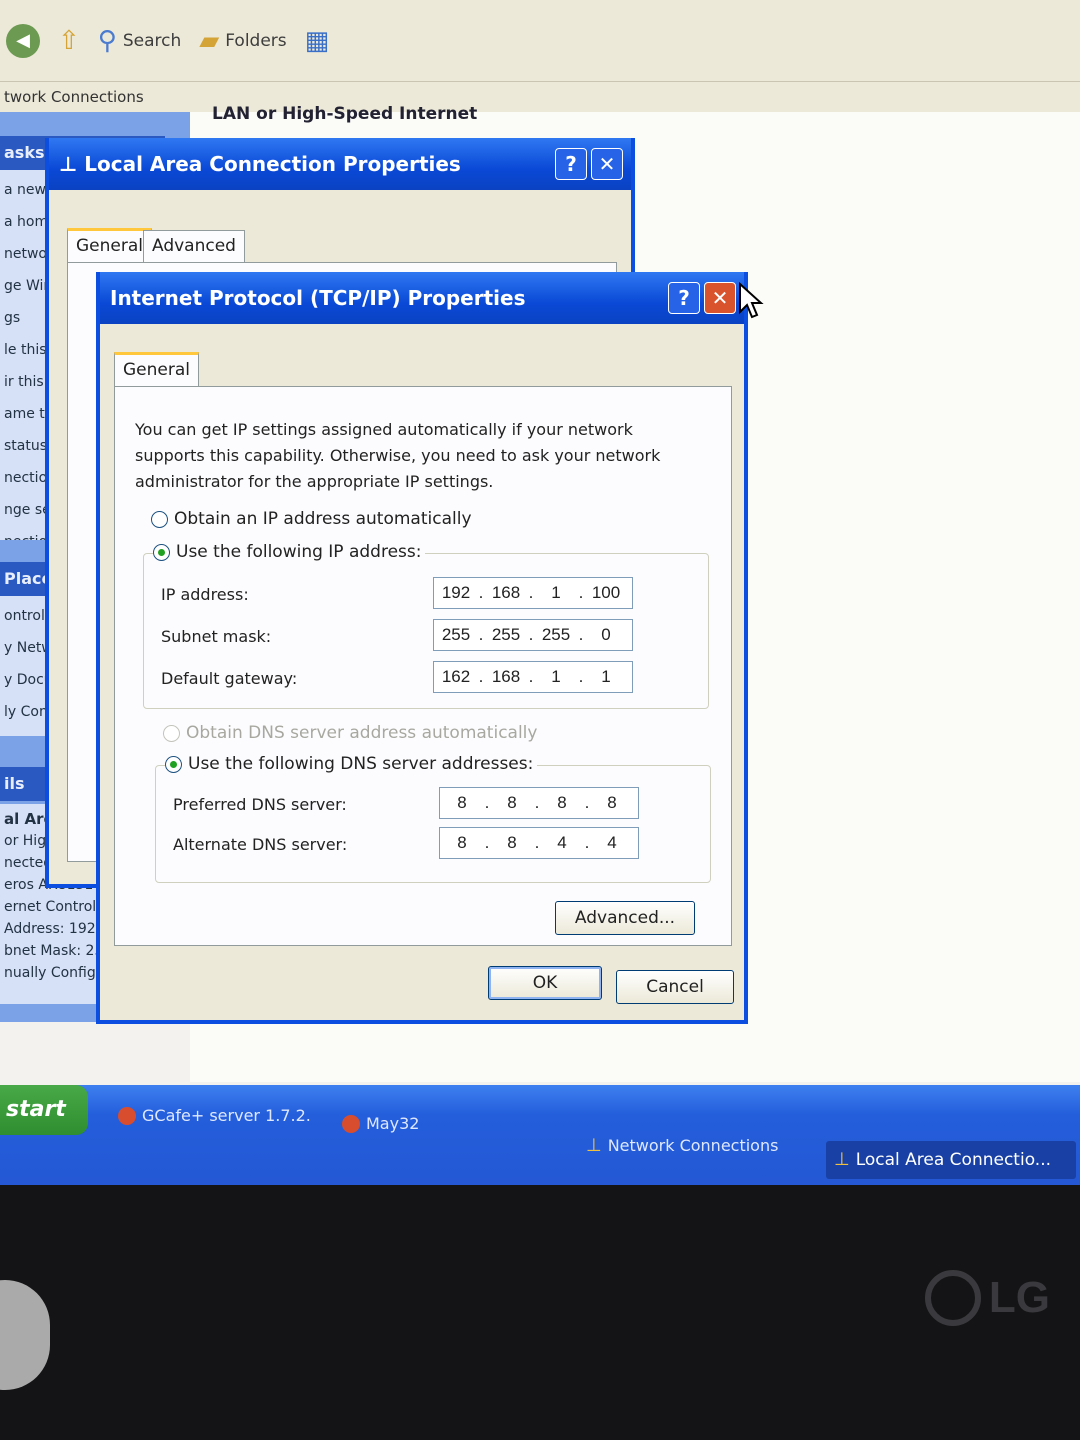  What do you see at coordinates (987, 1298) in the screenshot?
I see `monitor-logo: LG` at bounding box center [987, 1298].